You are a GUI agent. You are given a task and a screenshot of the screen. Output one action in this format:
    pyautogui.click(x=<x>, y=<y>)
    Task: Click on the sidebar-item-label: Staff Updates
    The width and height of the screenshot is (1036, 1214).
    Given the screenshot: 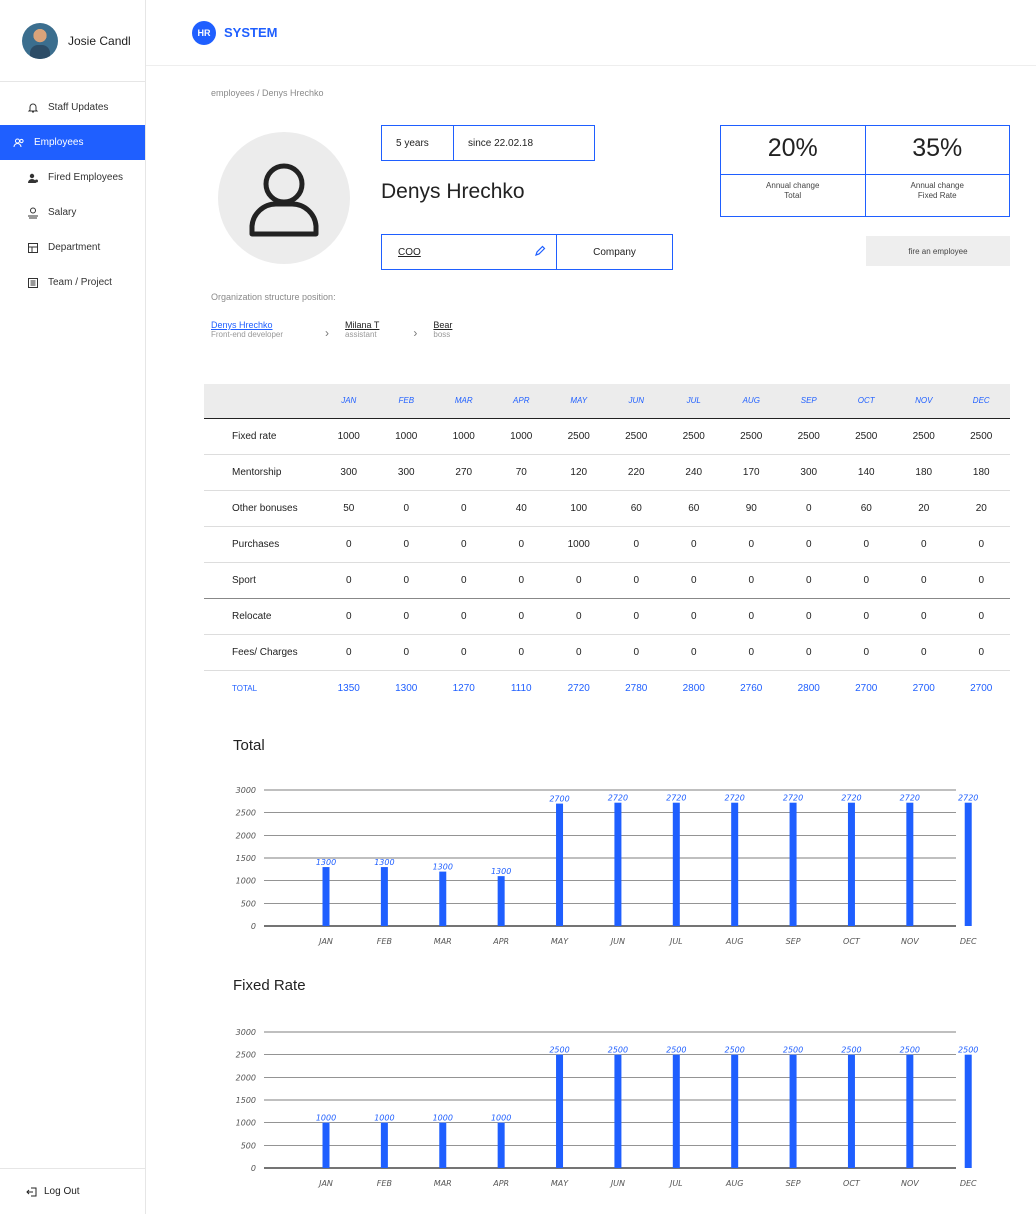 What is the action you would take?
    pyautogui.click(x=78, y=107)
    